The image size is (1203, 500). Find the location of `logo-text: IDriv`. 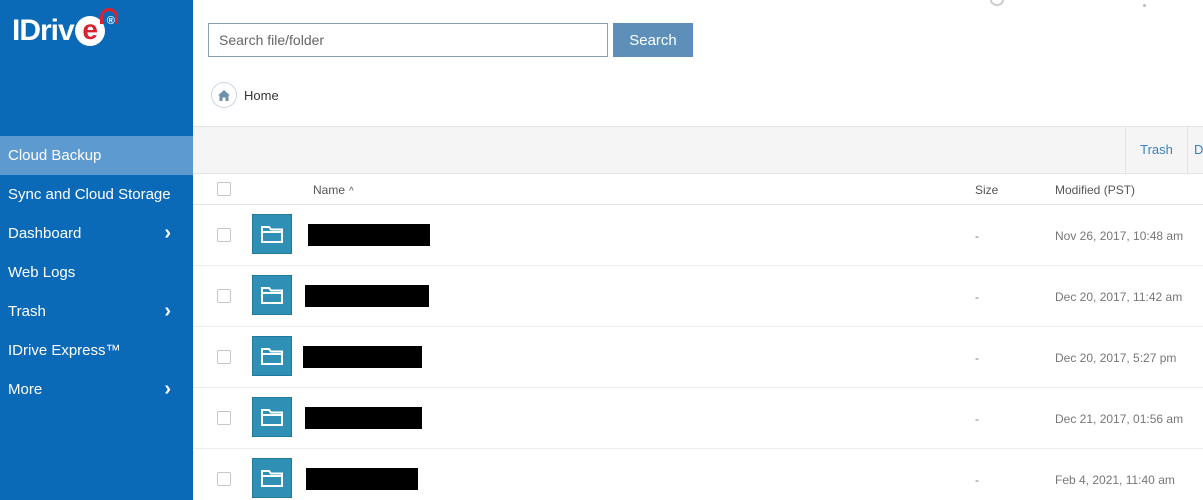

logo-text: IDriv is located at coordinates (43, 30).